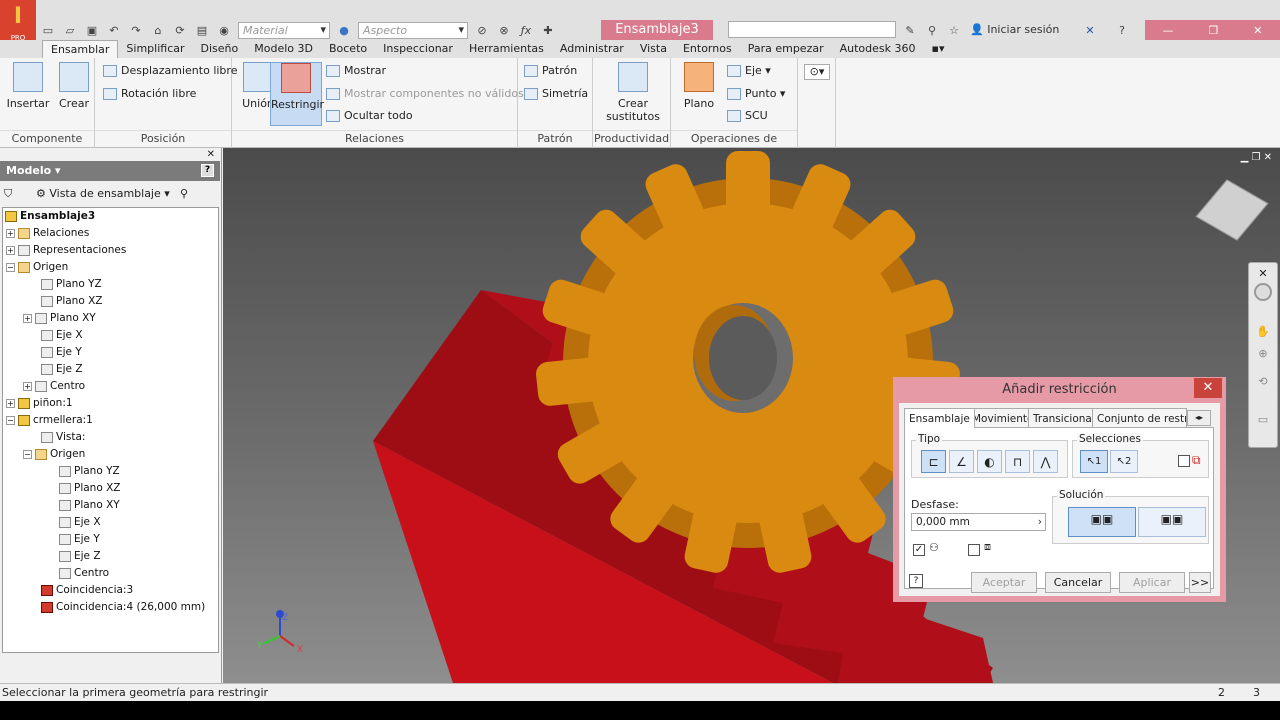 Image resolution: width=1280 pixels, height=720 pixels. I want to click on desfase-input: 0,000 mm ›, so click(978, 522).